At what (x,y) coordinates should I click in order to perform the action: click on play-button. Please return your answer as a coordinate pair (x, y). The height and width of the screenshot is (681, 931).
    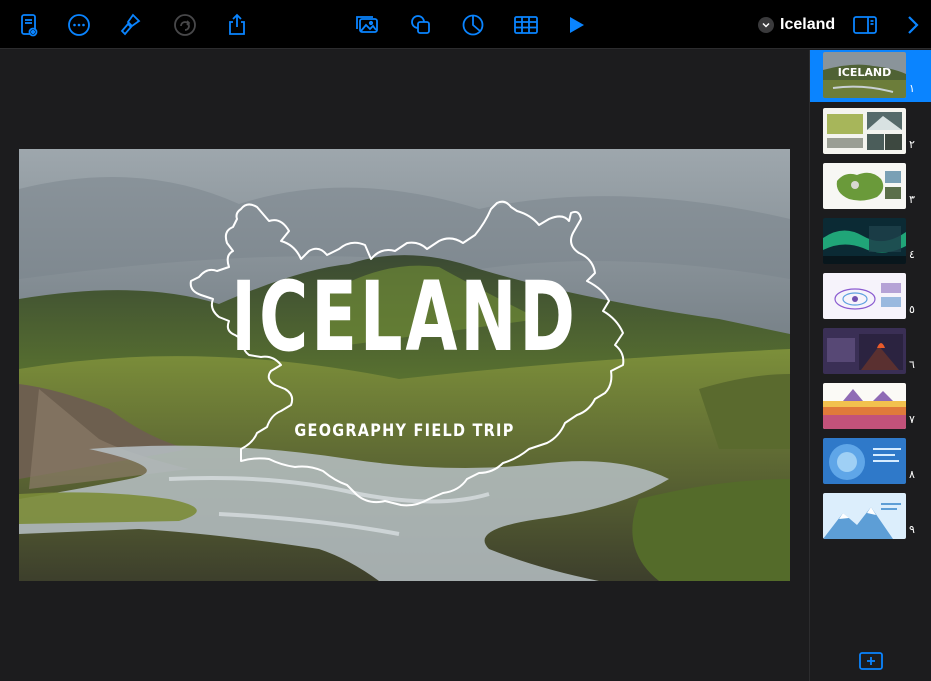
    Looking at the image, I should click on (576, 25).